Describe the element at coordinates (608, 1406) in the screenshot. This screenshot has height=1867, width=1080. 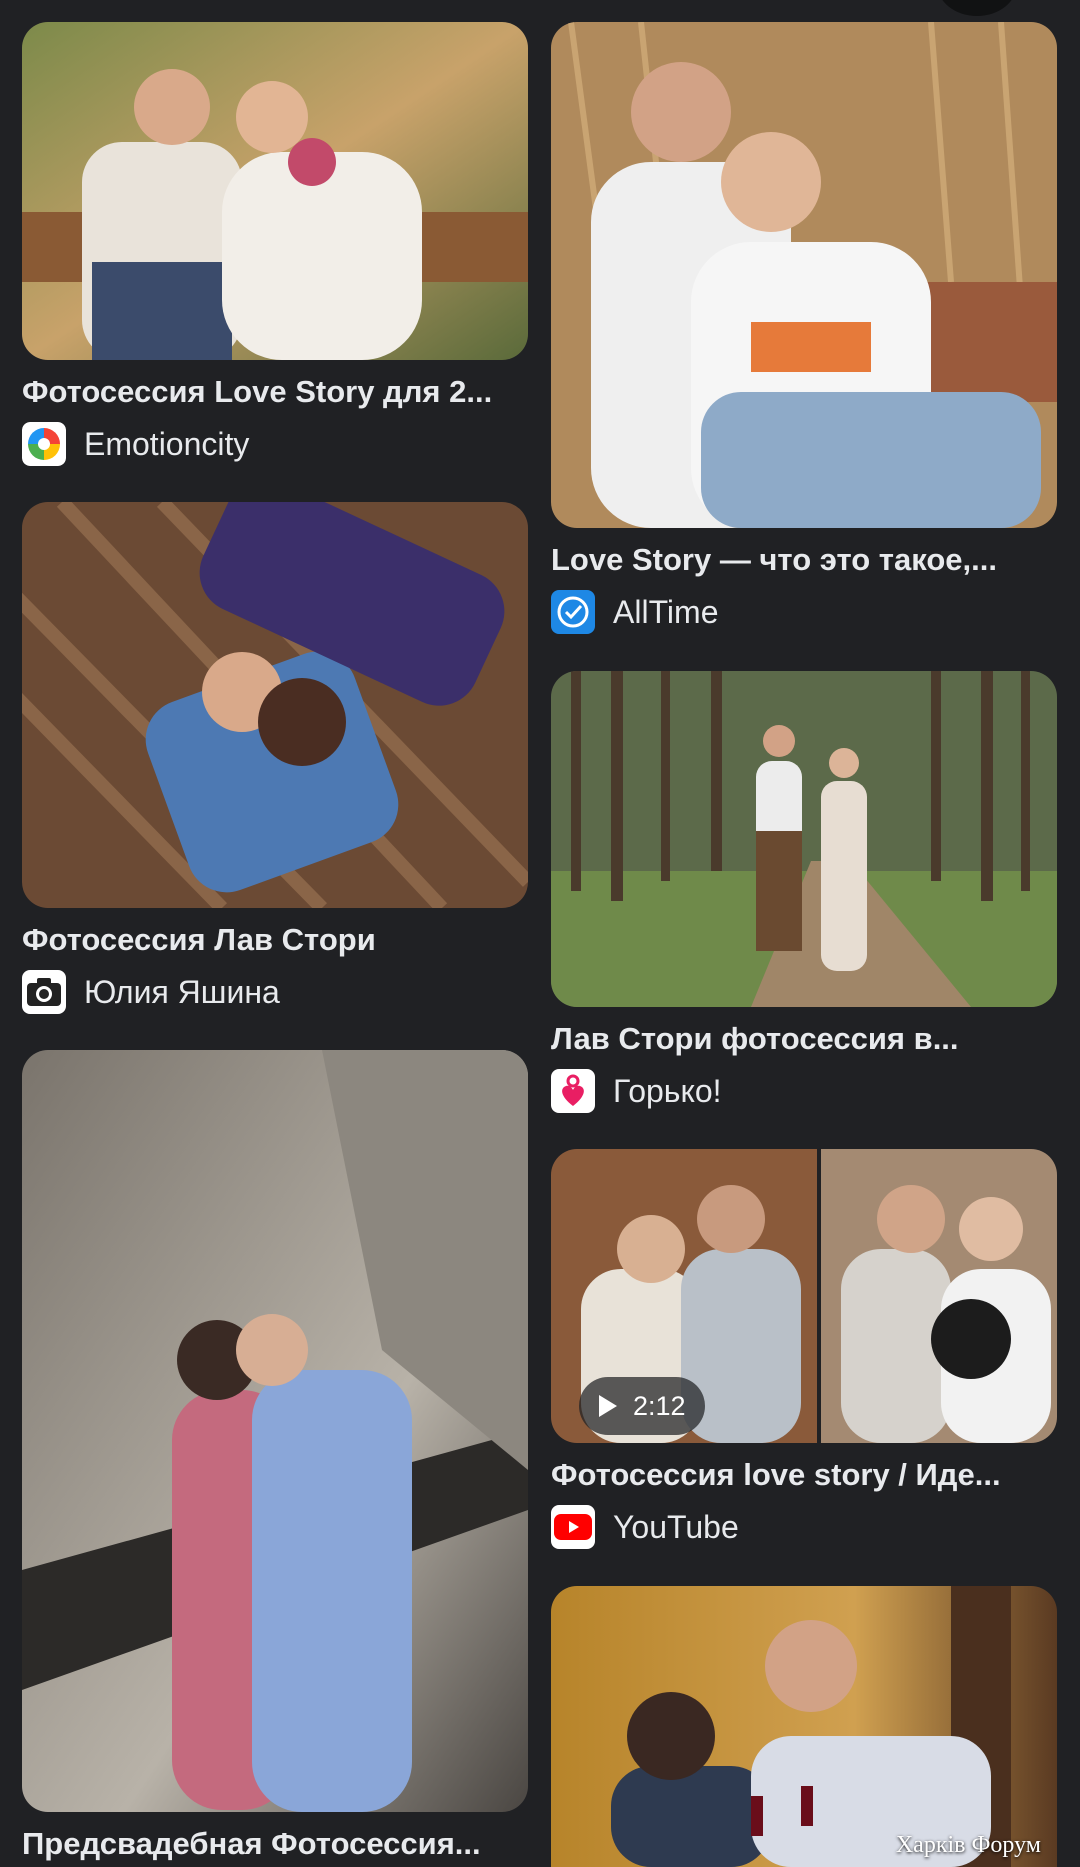
I see `play-icon` at that location.